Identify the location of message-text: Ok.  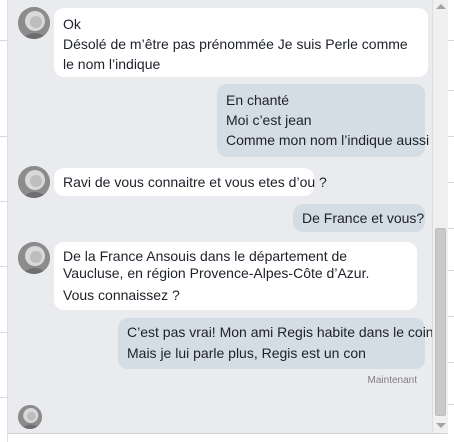
(72, 24).